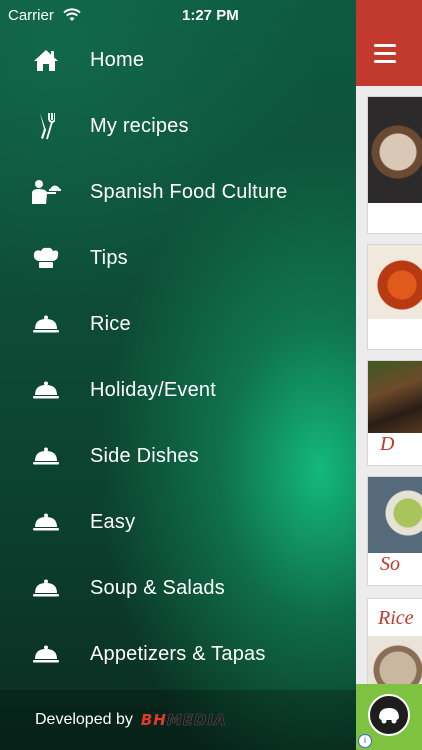 This screenshot has height=750, width=422. I want to click on menu-item-label: Home, so click(117, 59).